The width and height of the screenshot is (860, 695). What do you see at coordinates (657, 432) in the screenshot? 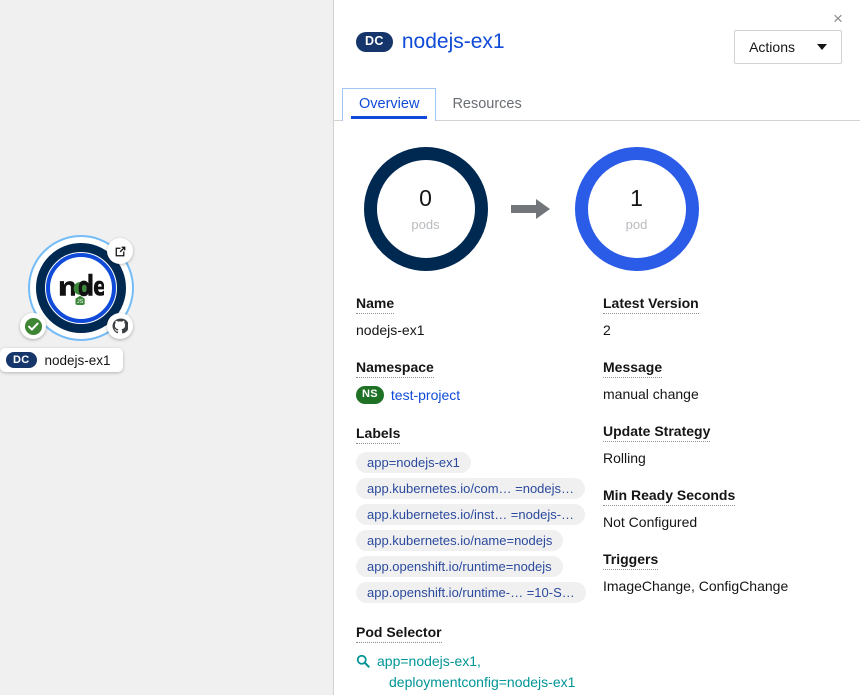
I see `detail-update-strategy-term: Update Strategy` at bounding box center [657, 432].